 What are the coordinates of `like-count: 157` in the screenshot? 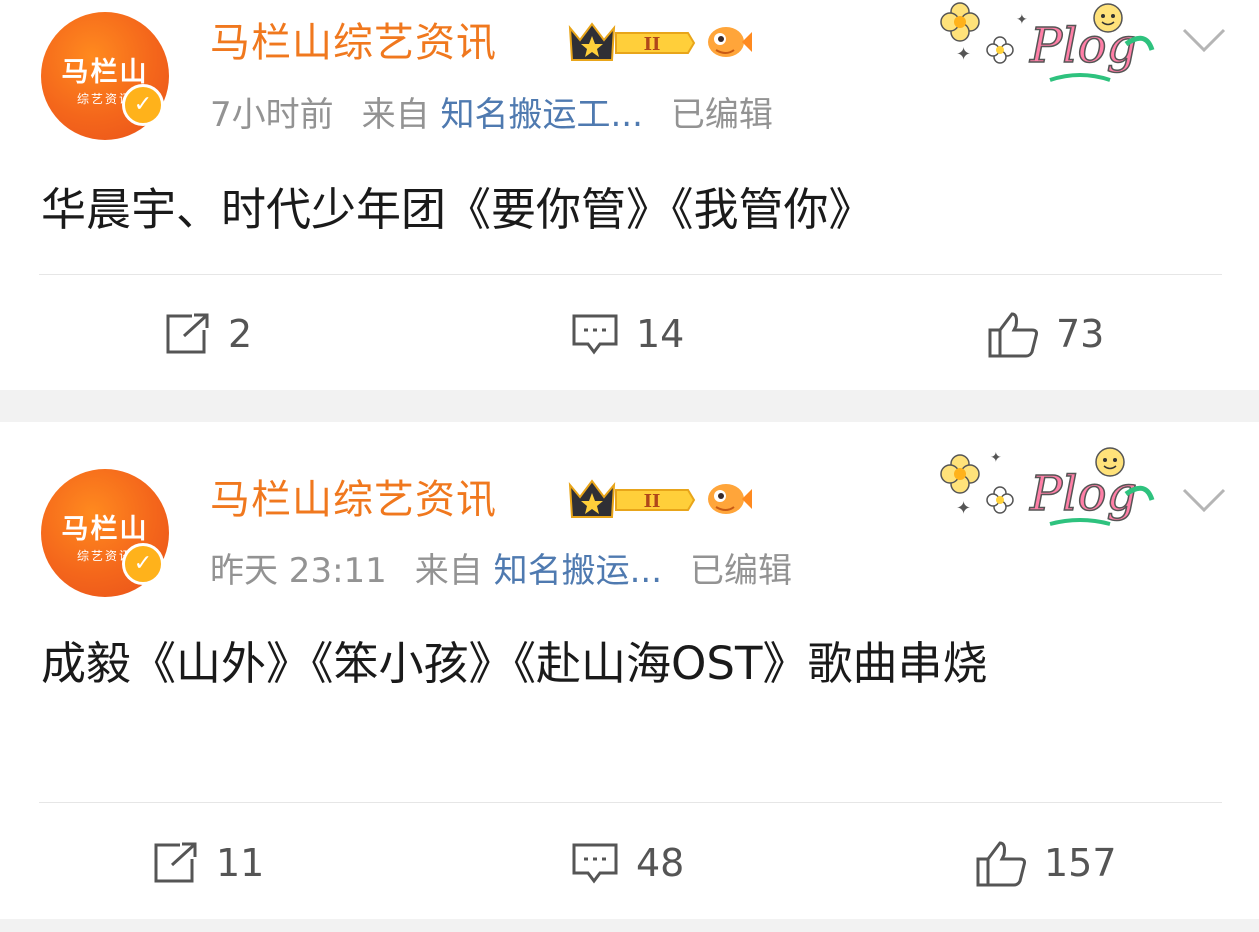 It's located at (1080, 863).